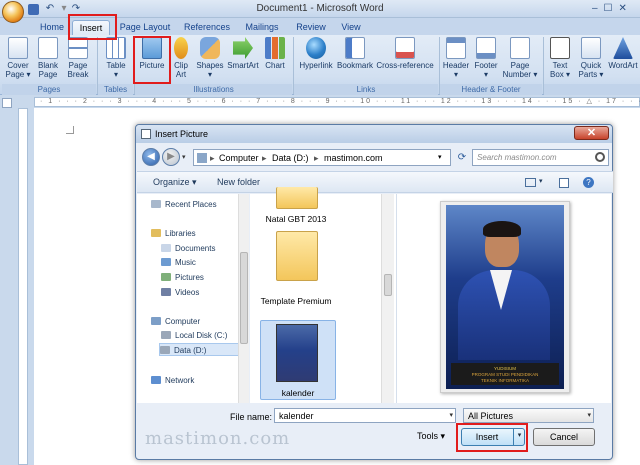 The image size is (640, 465). I want to click on nav-item-documents: Documents, so click(188, 248).